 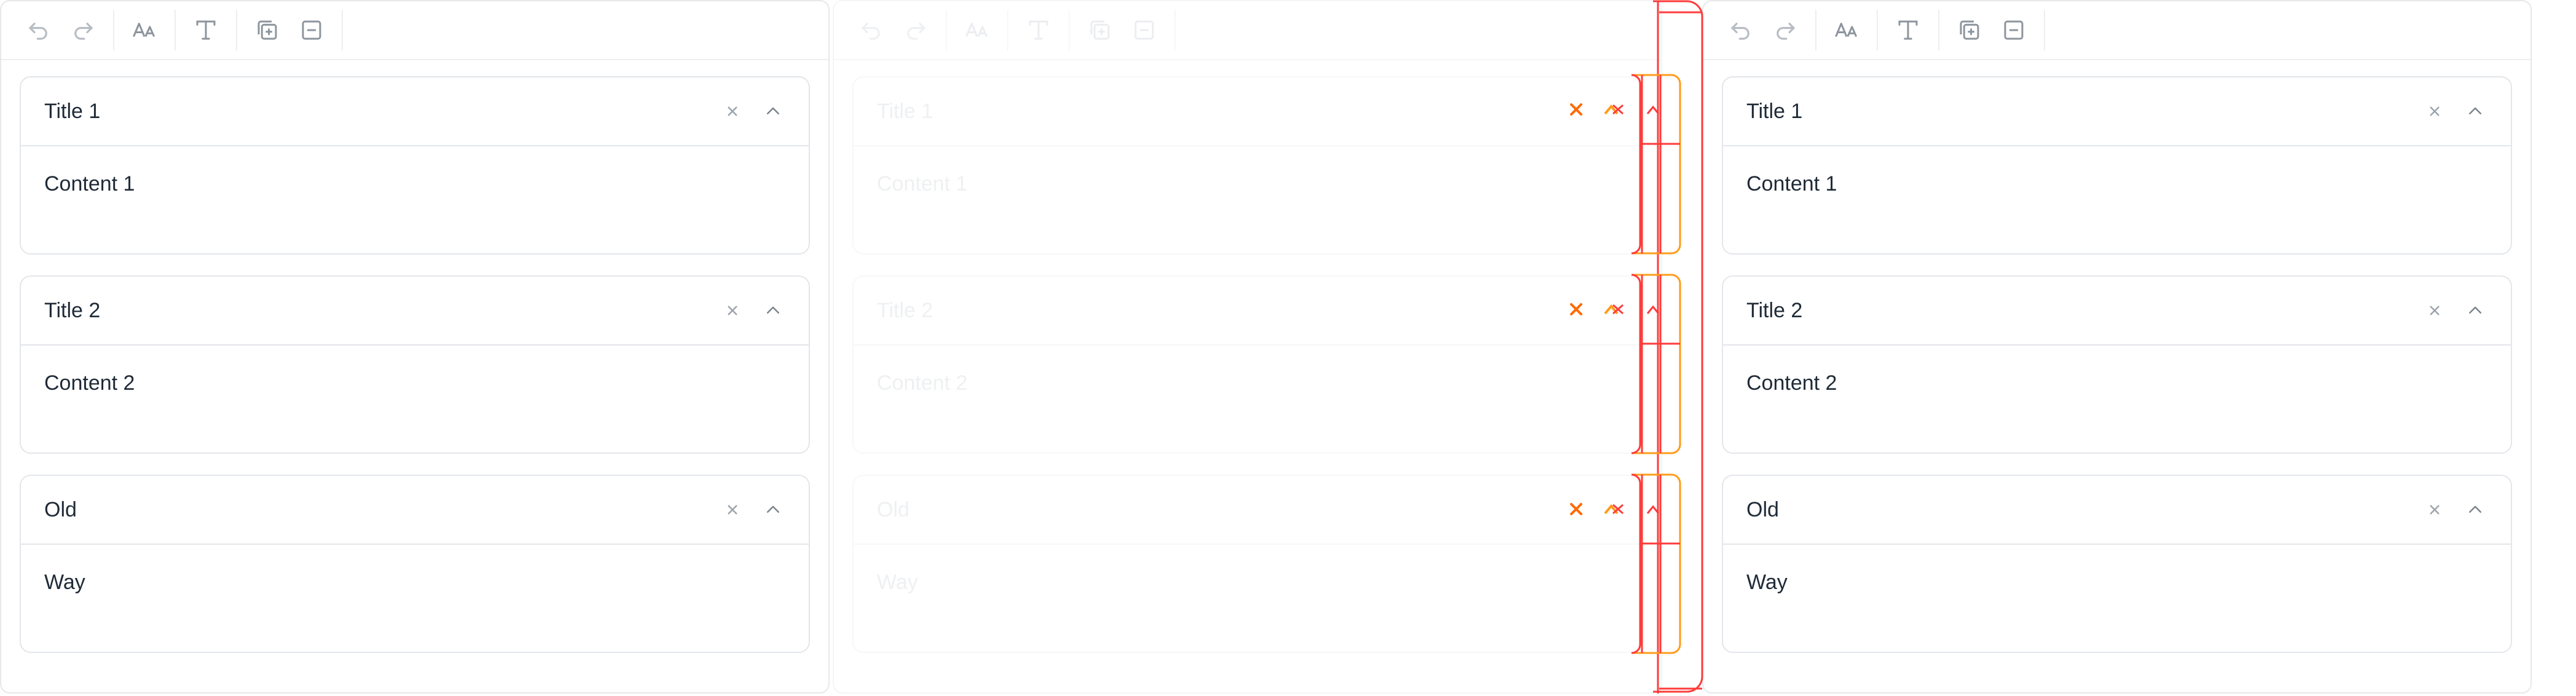 I want to click on duplicate-plus-icon, so click(x=1969, y=30).